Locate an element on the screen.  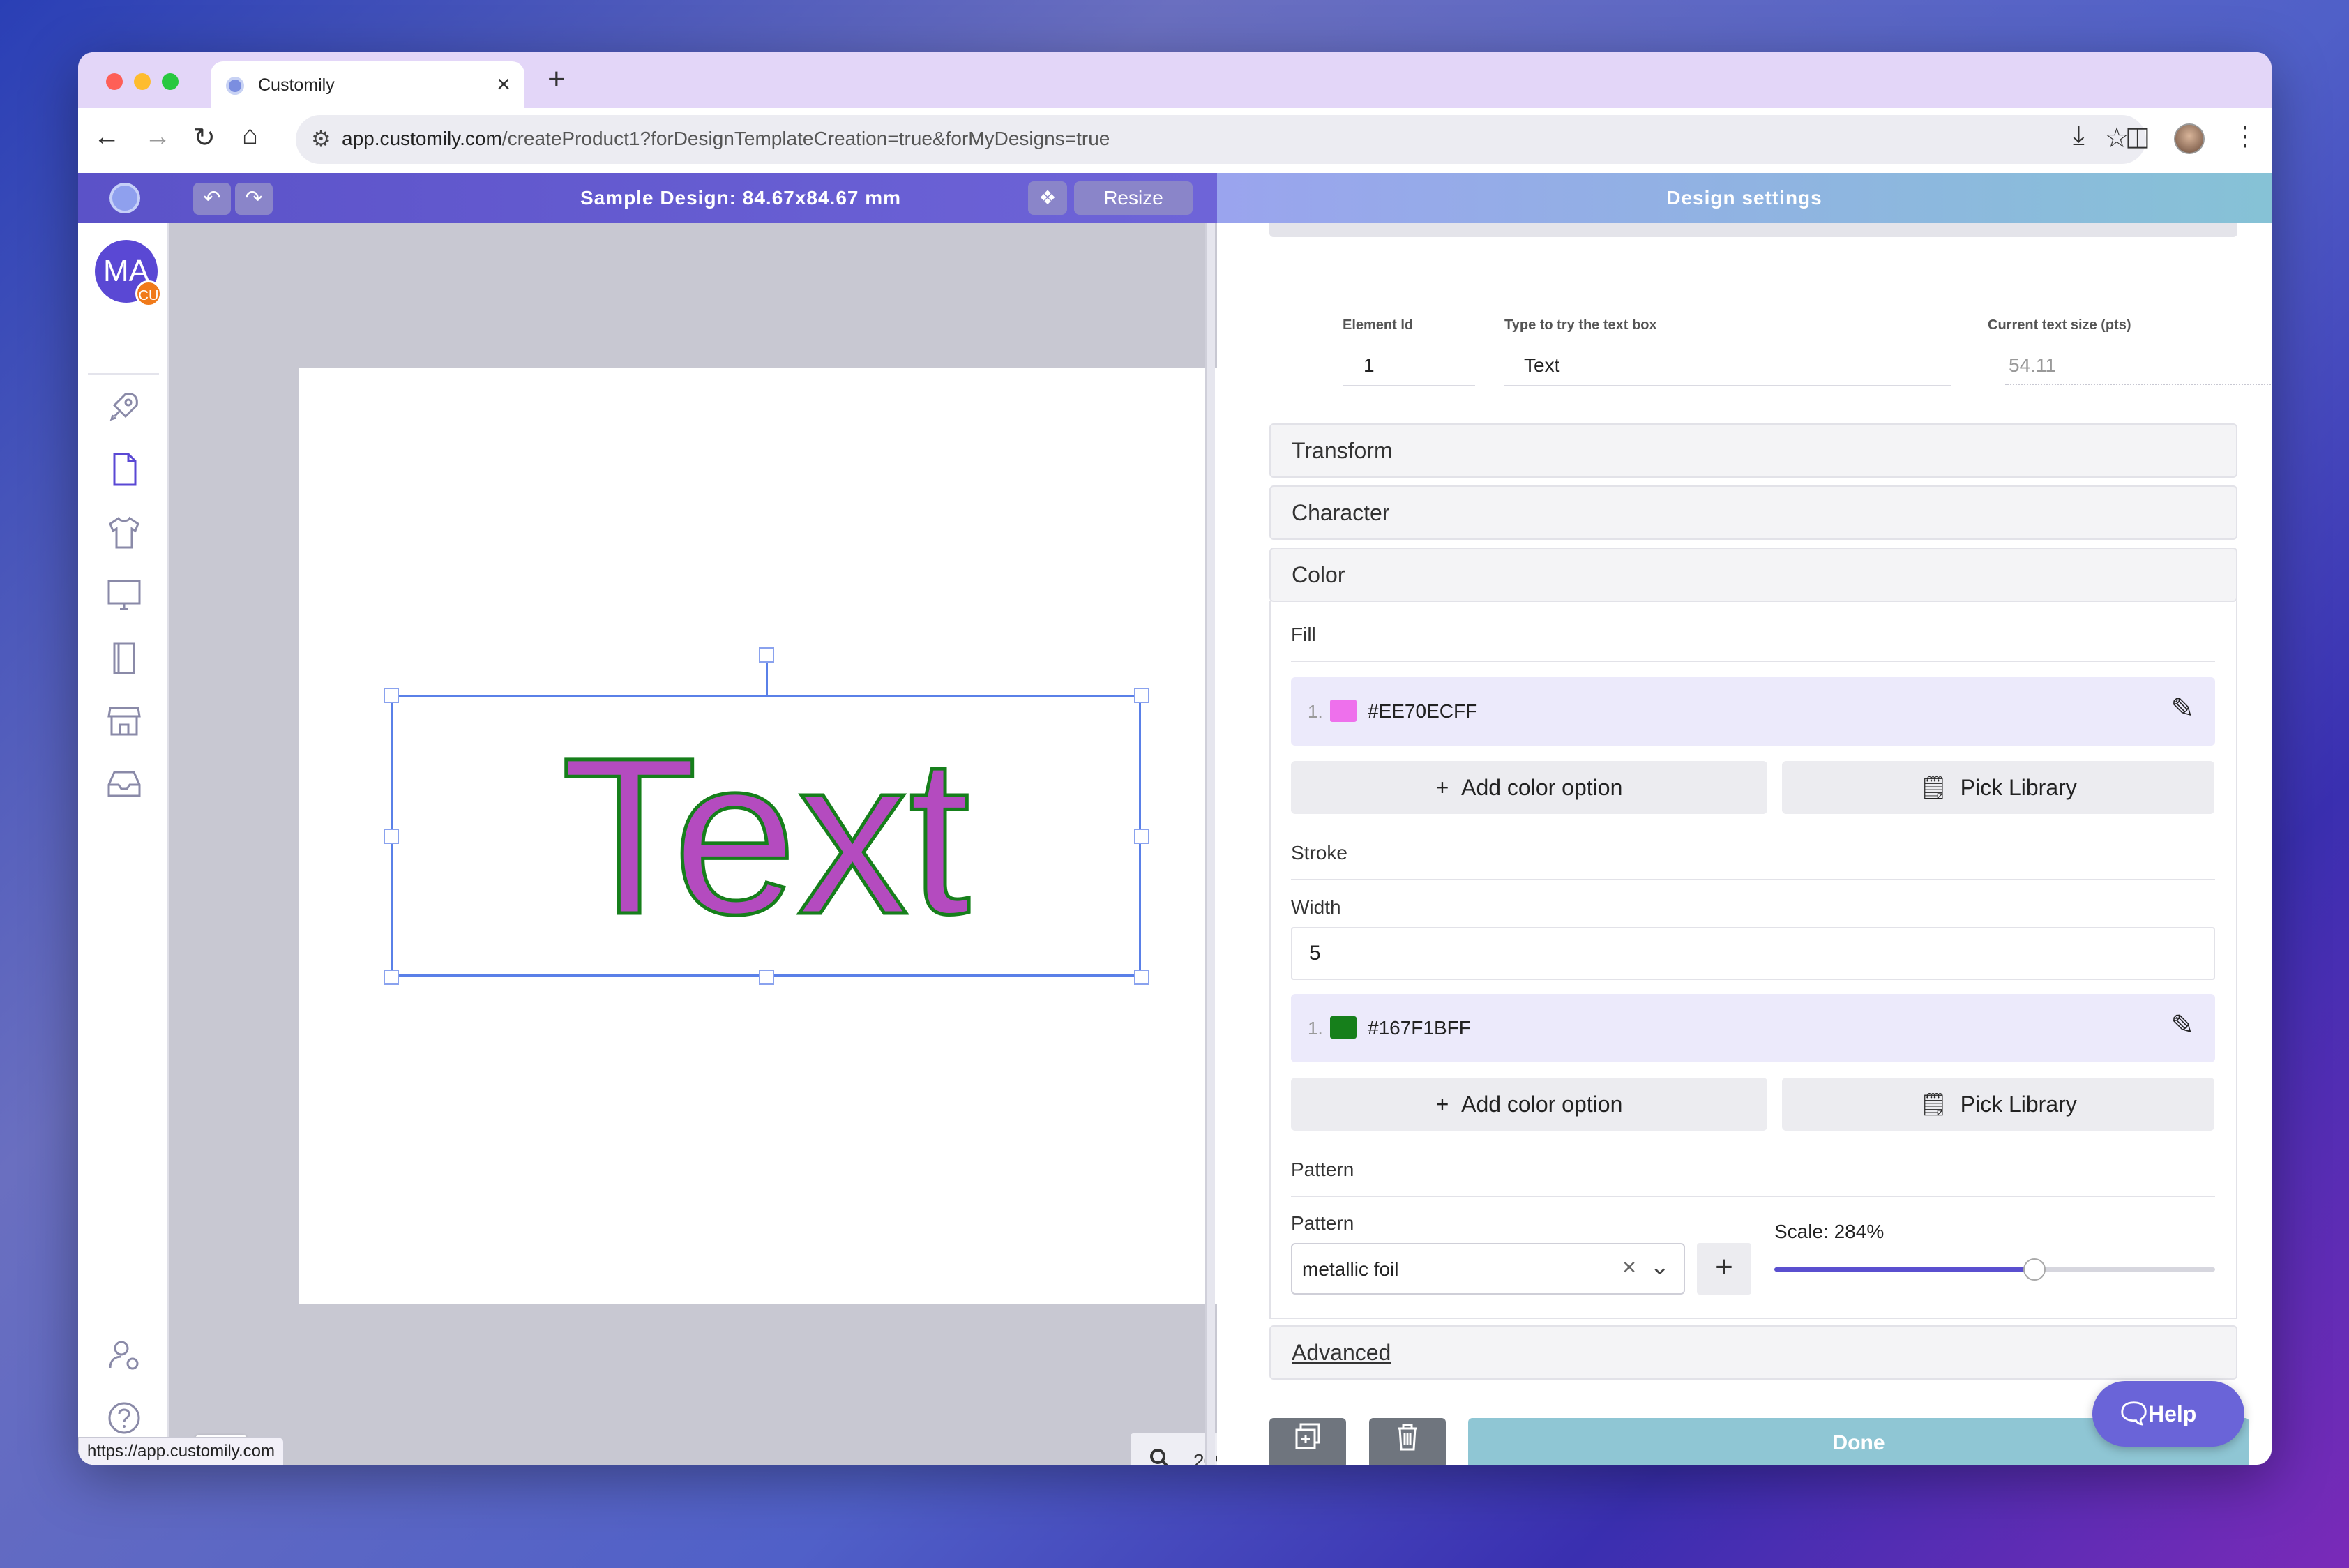
clear-icon: × is located at coordinates (1629, 1267).